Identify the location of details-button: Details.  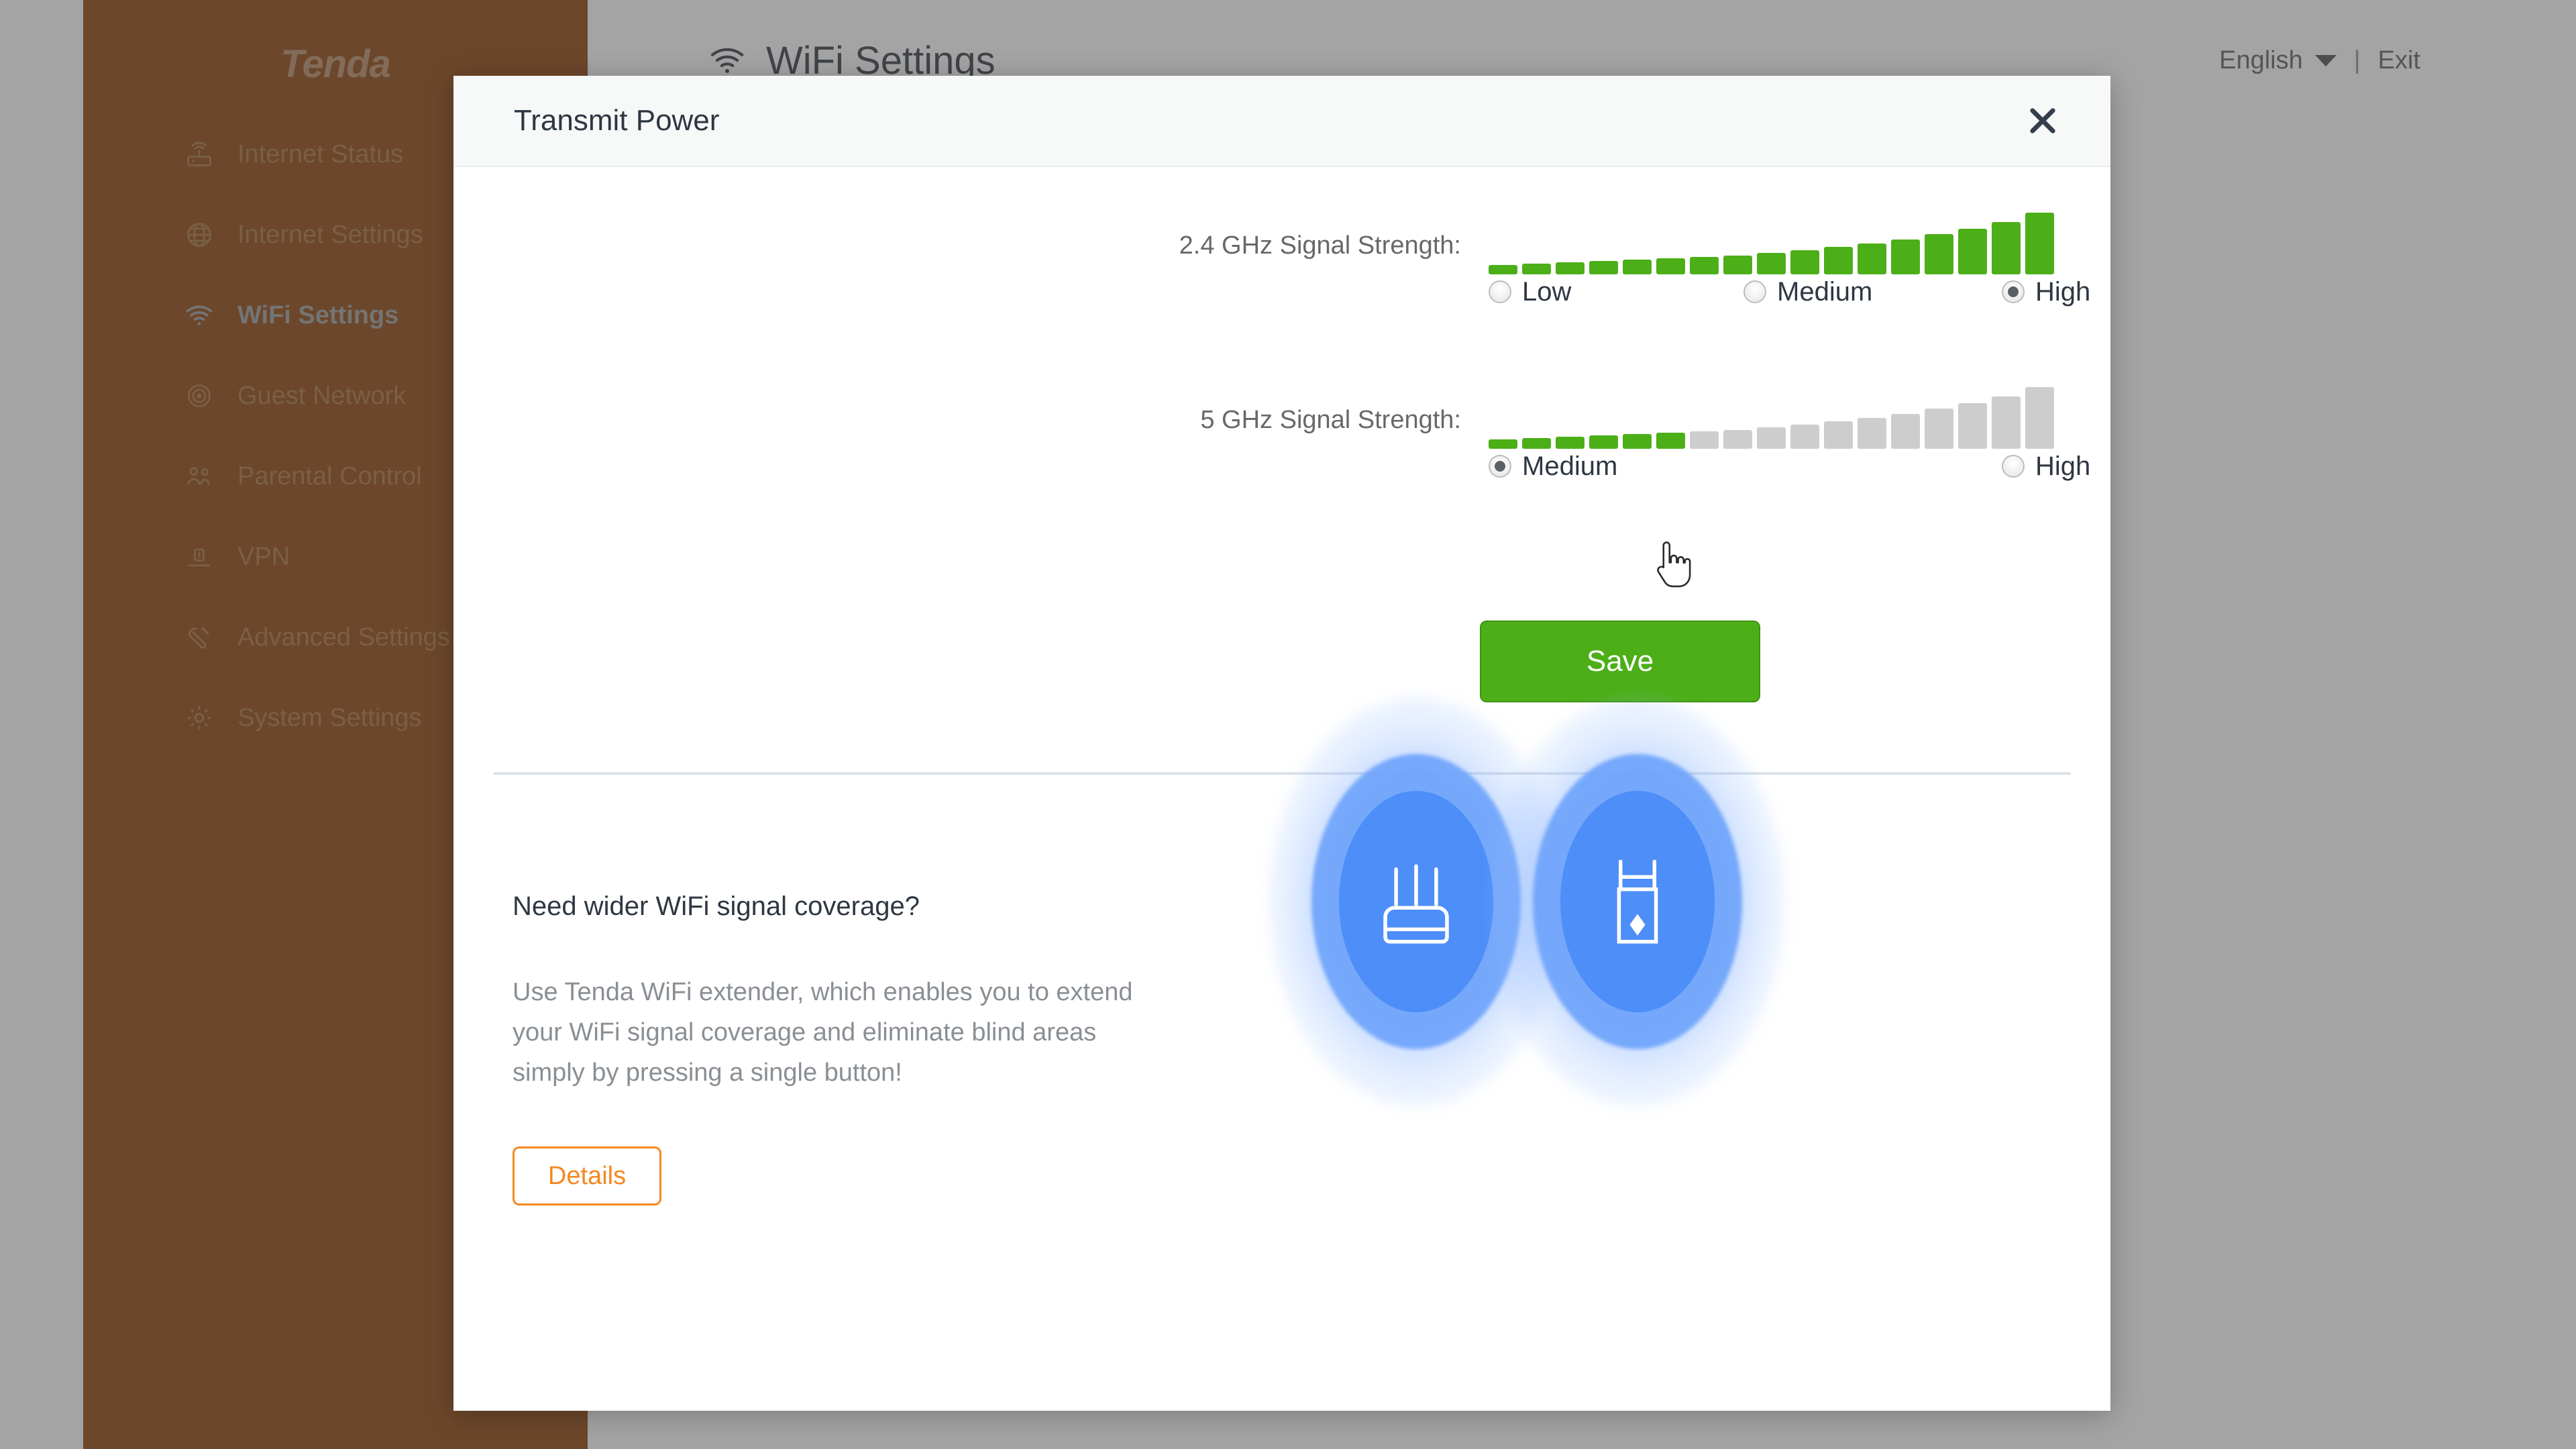
(587, 1175).